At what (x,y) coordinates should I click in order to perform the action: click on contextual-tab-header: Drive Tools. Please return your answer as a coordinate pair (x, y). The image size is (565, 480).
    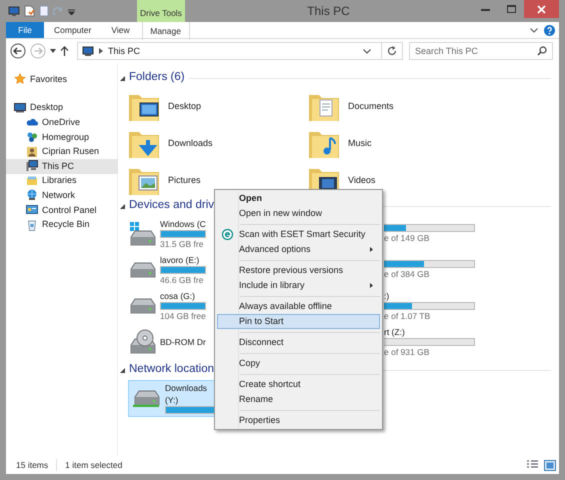
    Looking at the image, I should click on (161, 11).